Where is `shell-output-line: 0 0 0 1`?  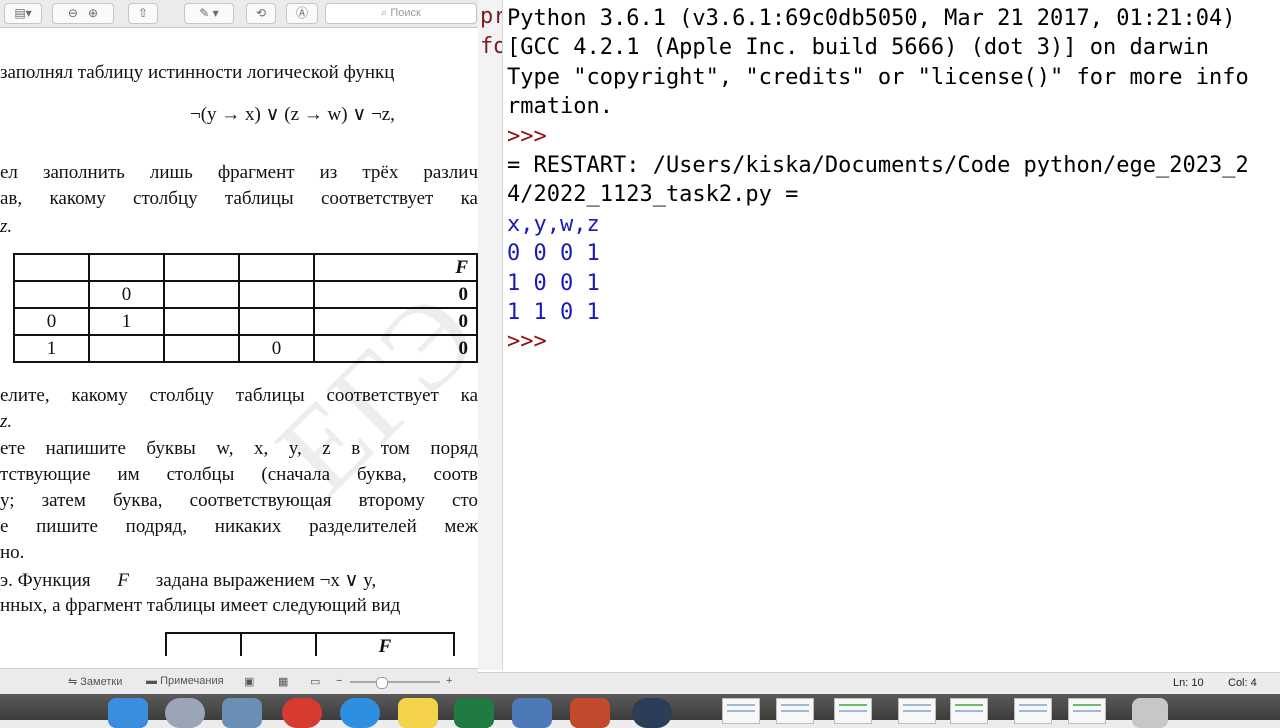
shell-output-line: 0 0 0 1 is located at coordinates (553, 254).